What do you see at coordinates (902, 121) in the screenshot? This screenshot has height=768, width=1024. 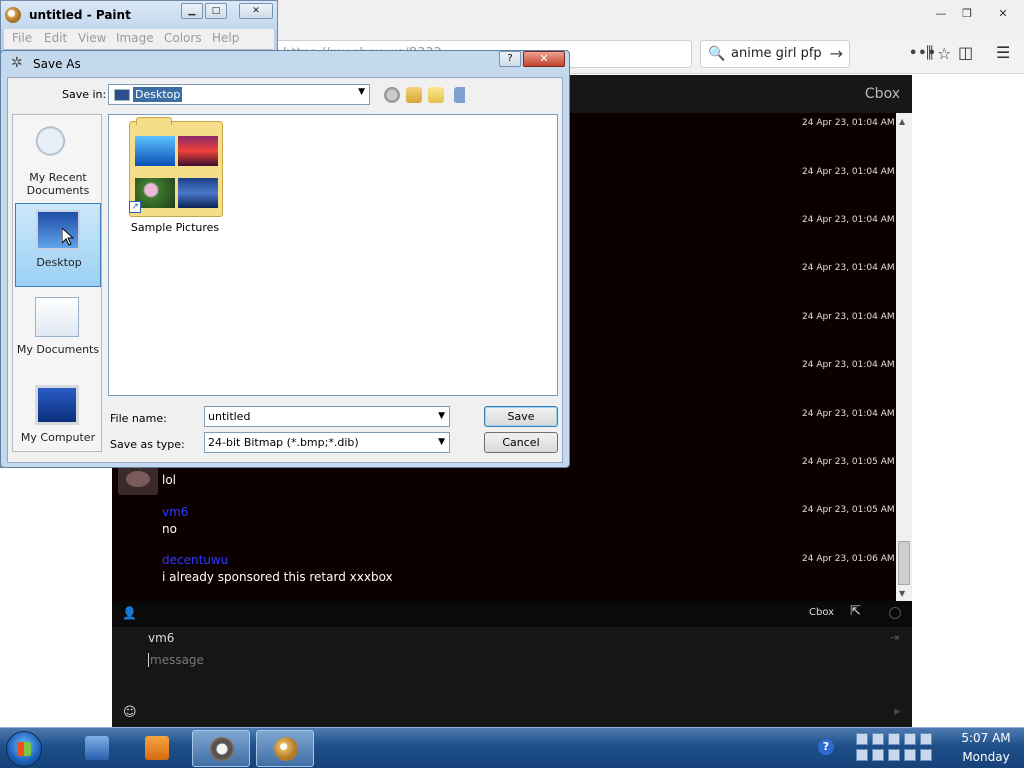 I see `scroll-up-icon: ▲` at bounding box center [902, 121].